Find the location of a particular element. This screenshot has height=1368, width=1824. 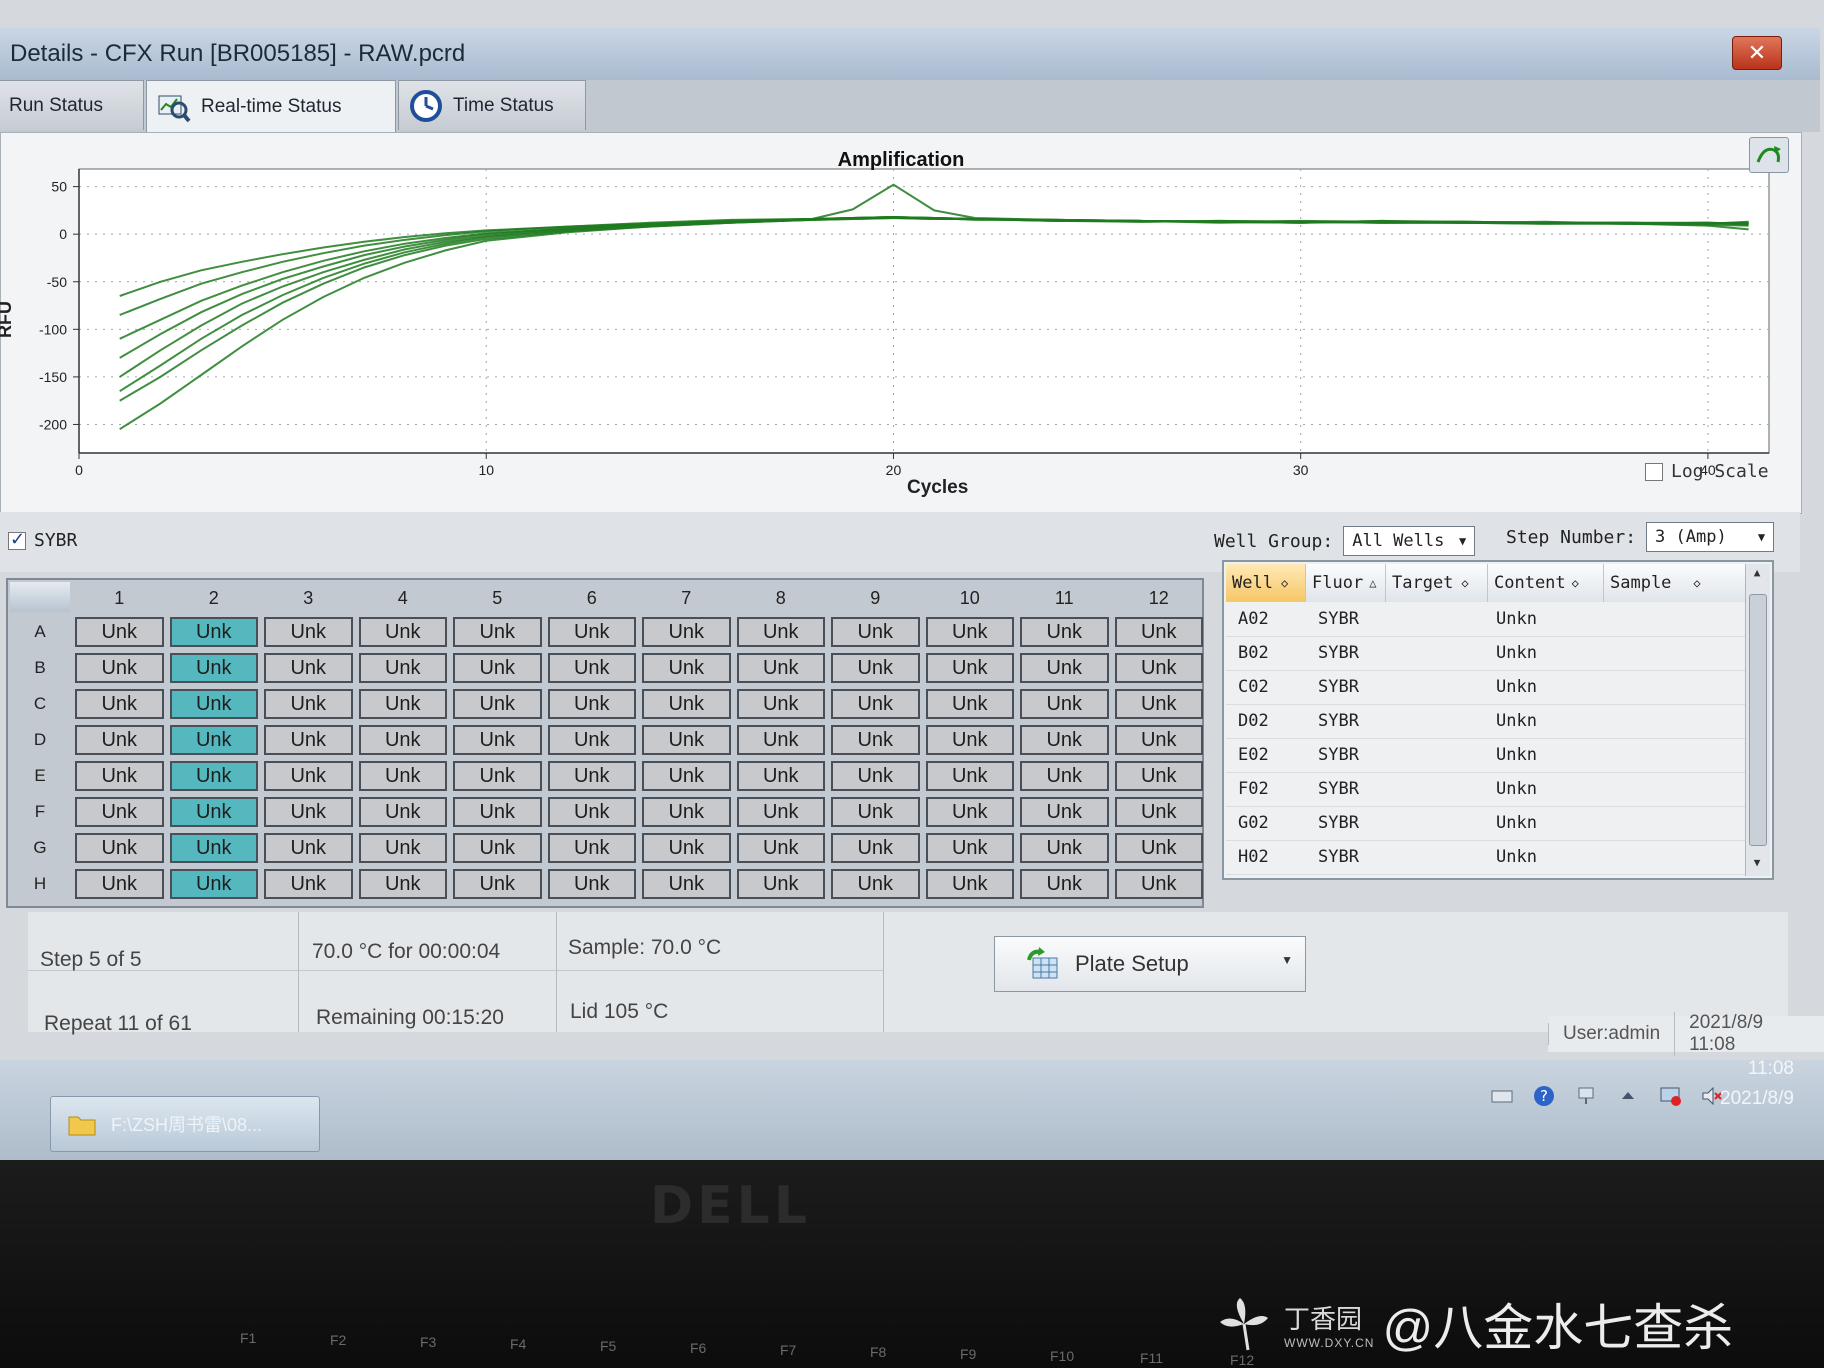

plate-well-C5: Unk is located at coordinates (497, 704).